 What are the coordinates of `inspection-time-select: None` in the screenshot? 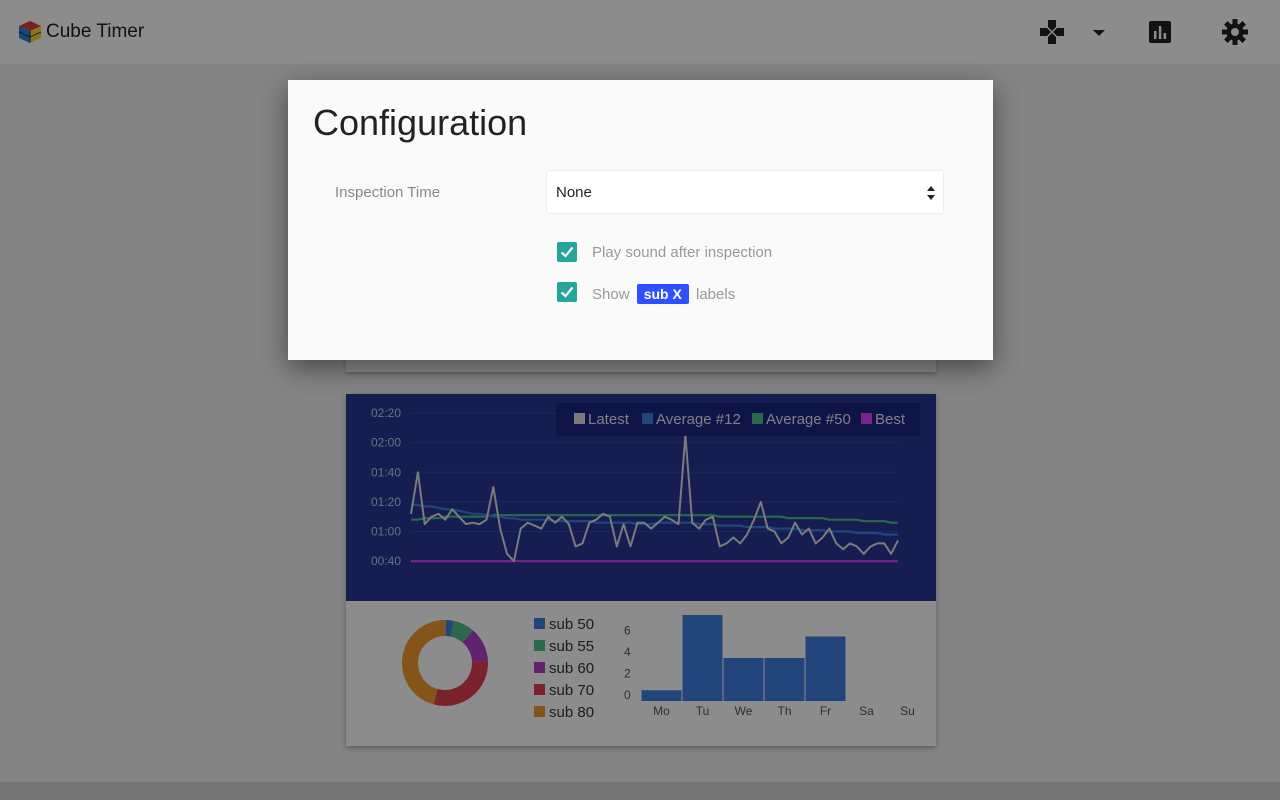 It's located at (745, 192).